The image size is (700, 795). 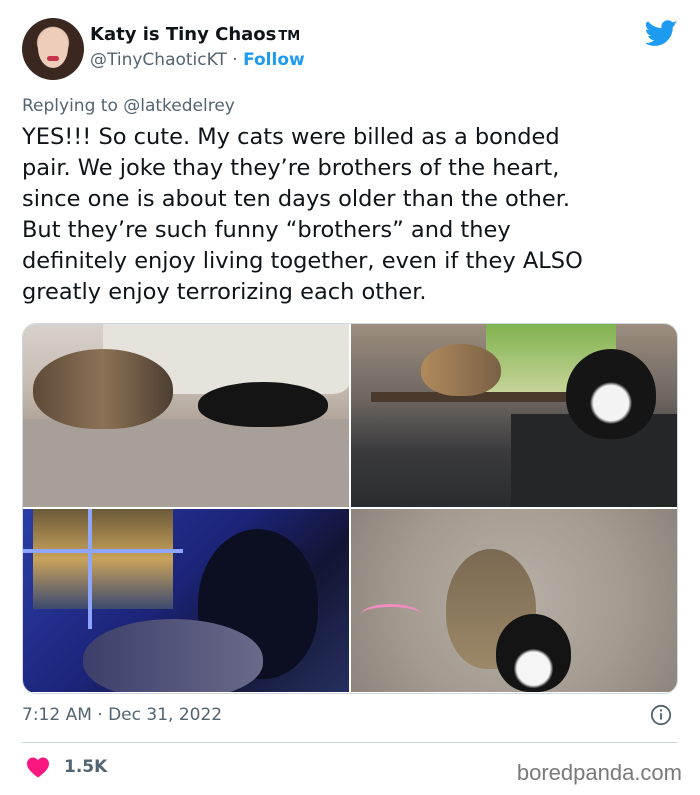 What do you see at coordinates (274, 60) in the screenshot?
I see `follow-button: Follow` at bounding box center [274, 60].